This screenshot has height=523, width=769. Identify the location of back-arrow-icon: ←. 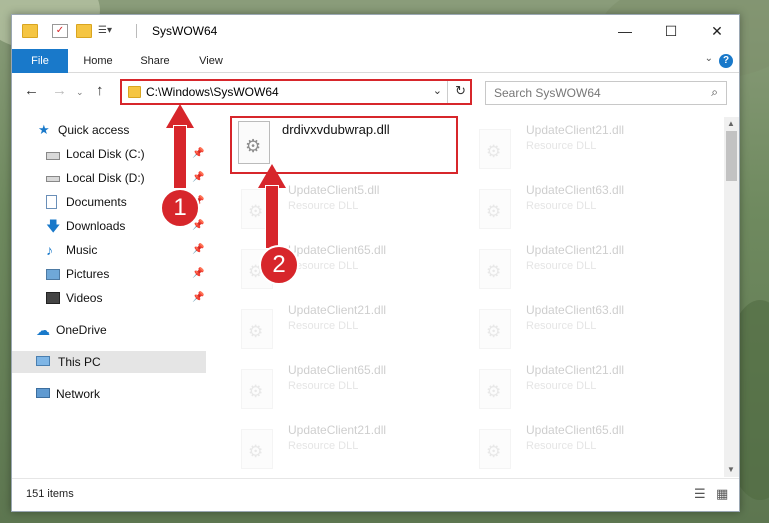
(31, 90).